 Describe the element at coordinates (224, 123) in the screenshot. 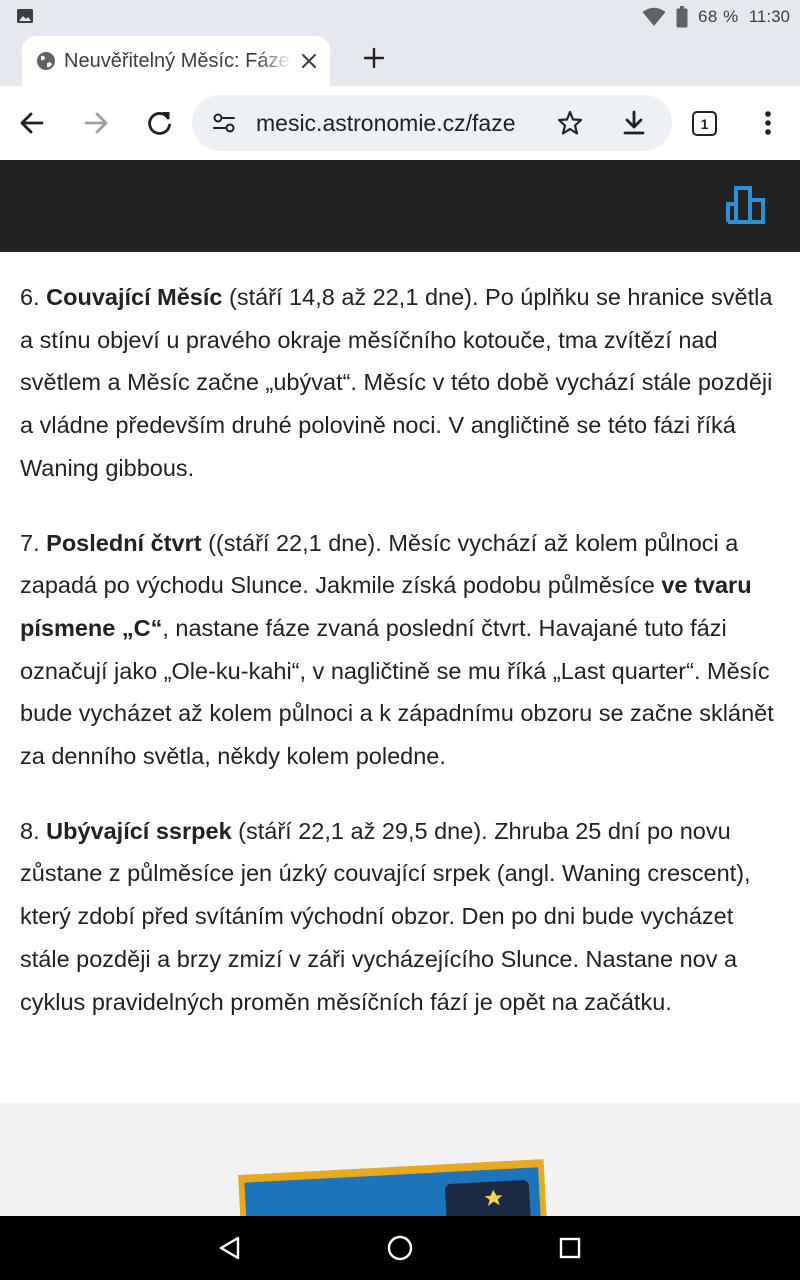

I see `site-settings-icon` at that location.